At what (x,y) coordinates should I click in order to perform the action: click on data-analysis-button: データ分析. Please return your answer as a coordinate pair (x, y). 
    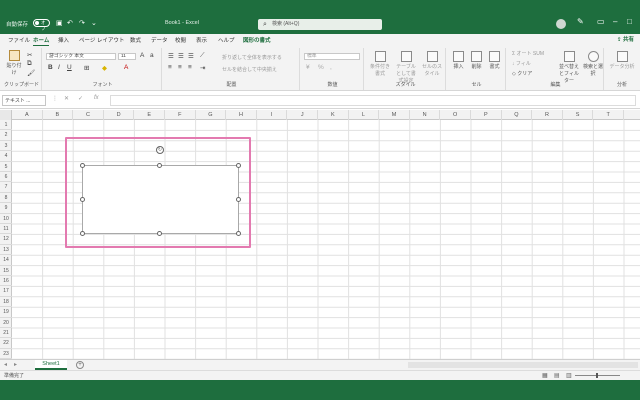
    Looking at the image, I should click on (622, 60).